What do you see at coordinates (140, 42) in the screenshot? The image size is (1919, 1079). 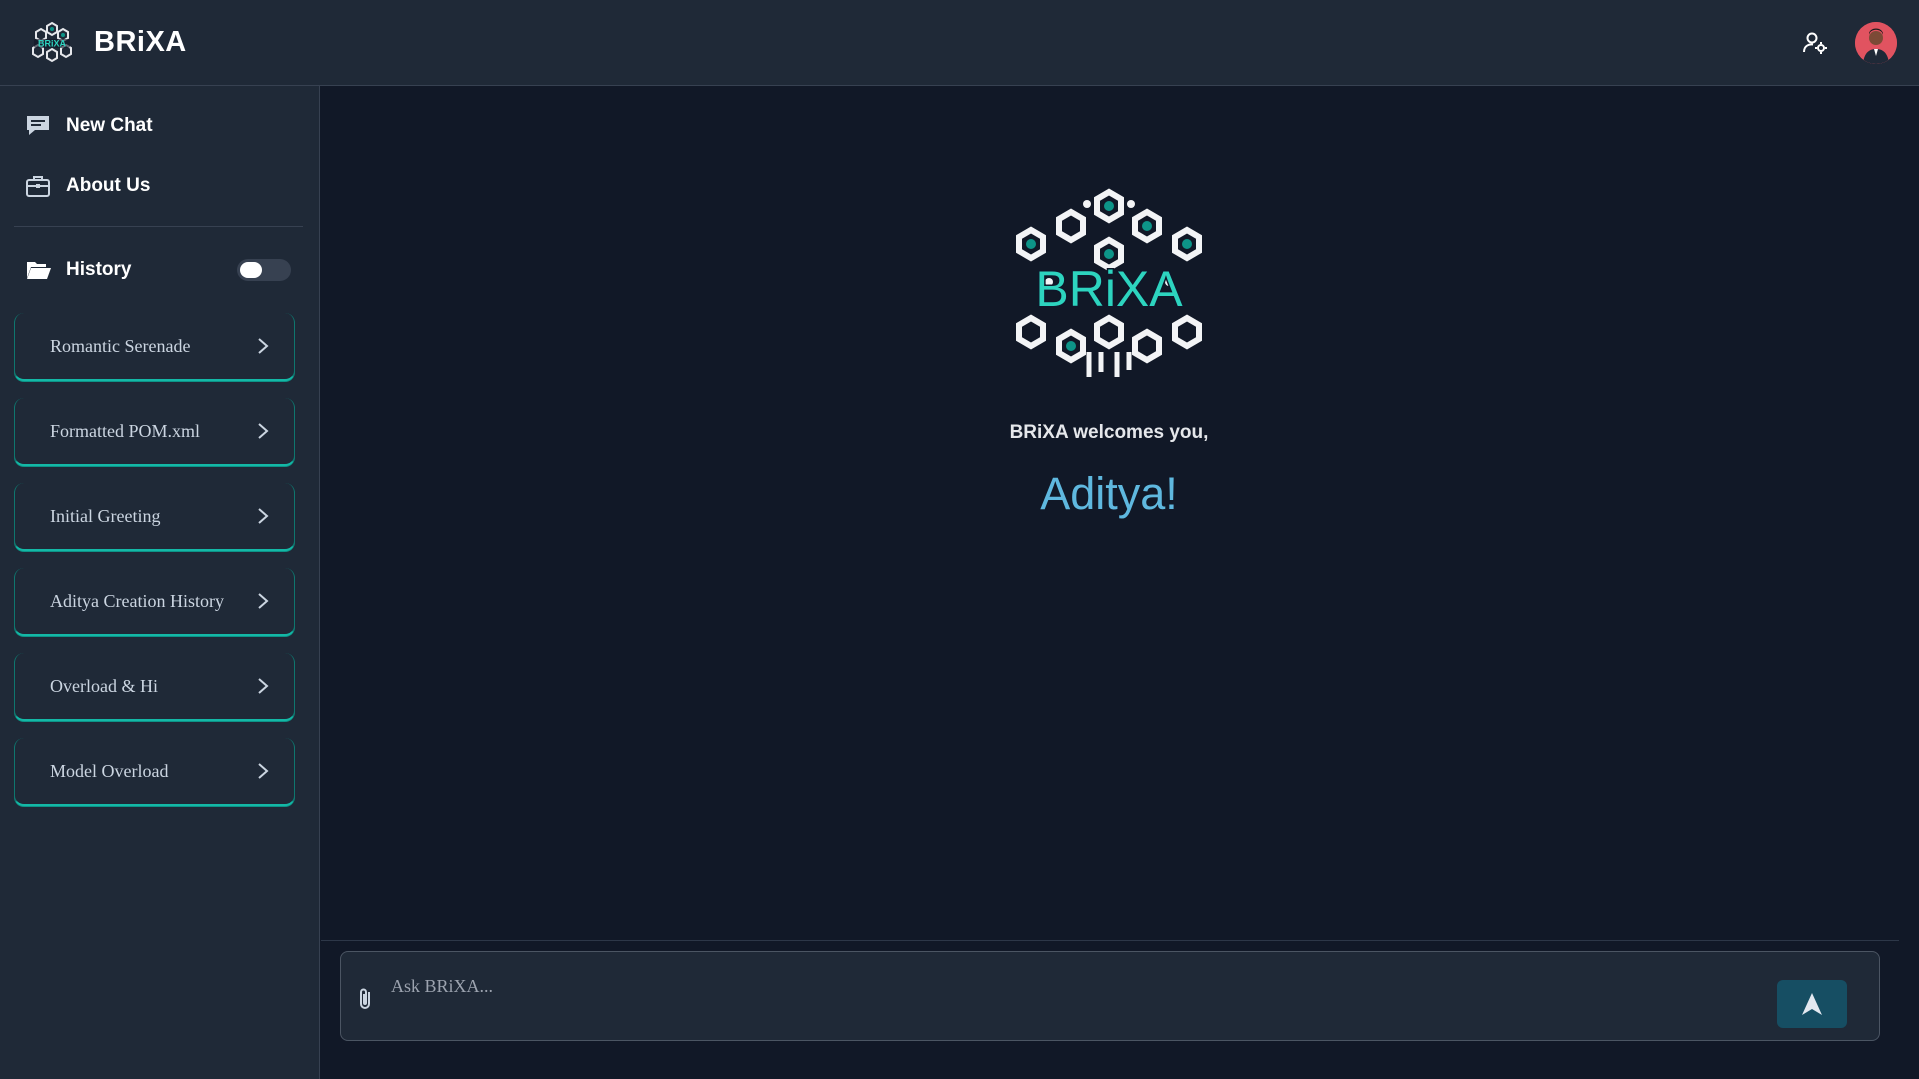 I see `app-title: BRiXA` at bounding box center [140, 42].